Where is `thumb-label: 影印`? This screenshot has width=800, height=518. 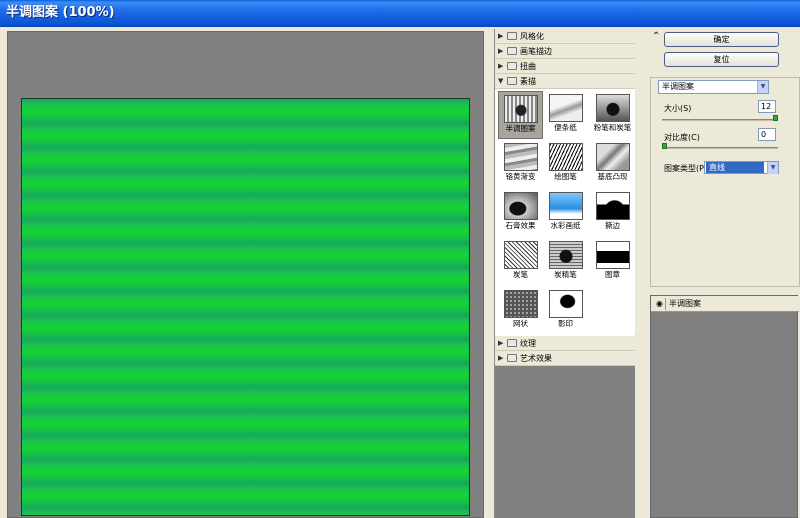 thumb-label: 影印 is located at coordinates (565, 323).